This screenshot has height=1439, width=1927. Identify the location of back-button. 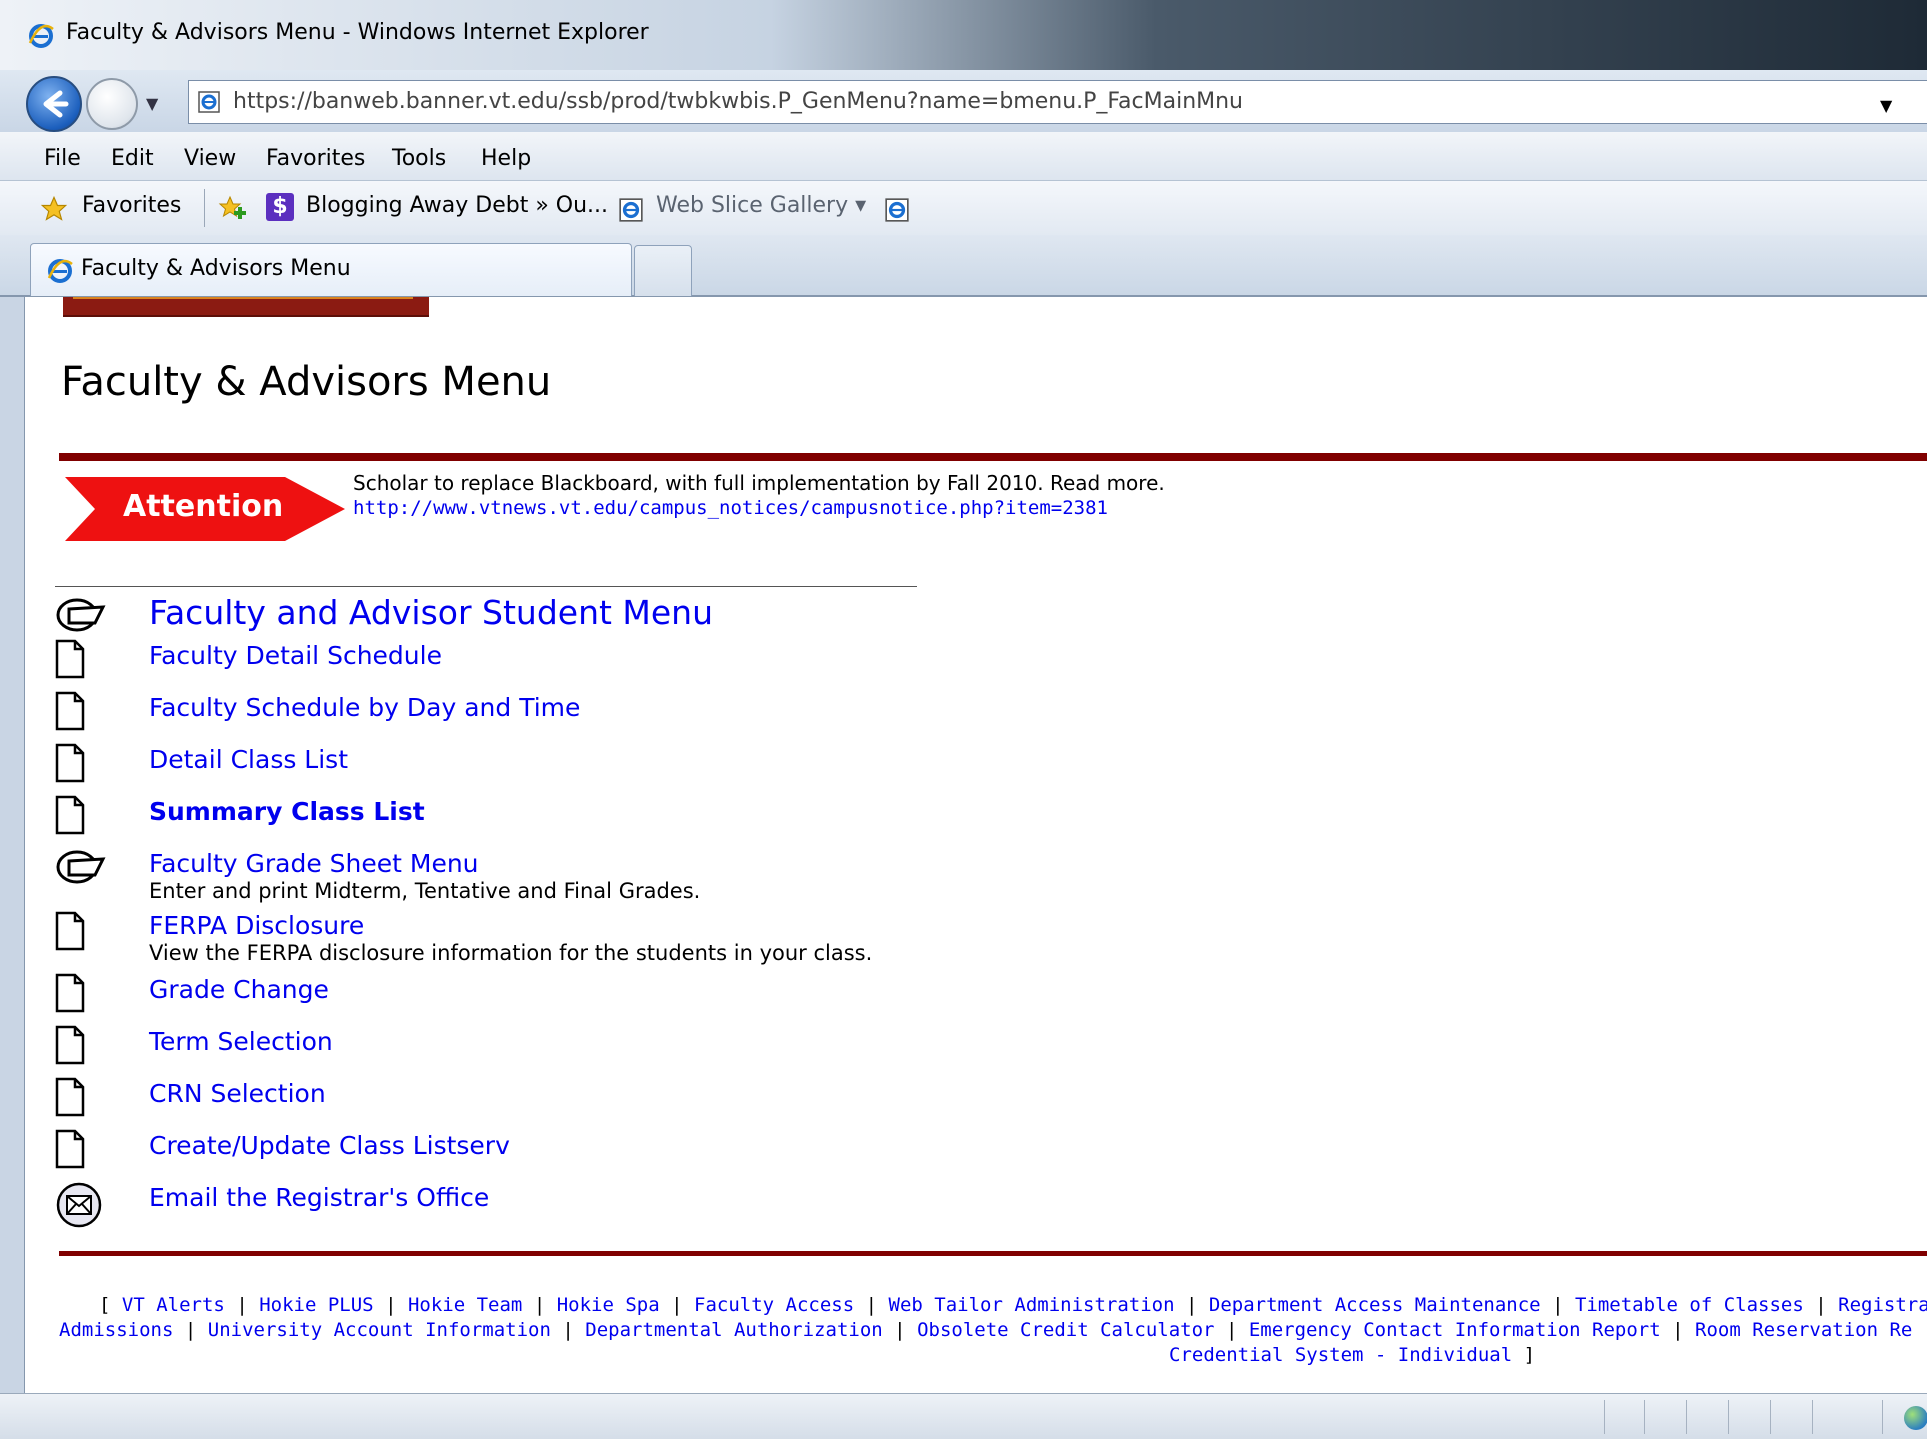
(54, 104).